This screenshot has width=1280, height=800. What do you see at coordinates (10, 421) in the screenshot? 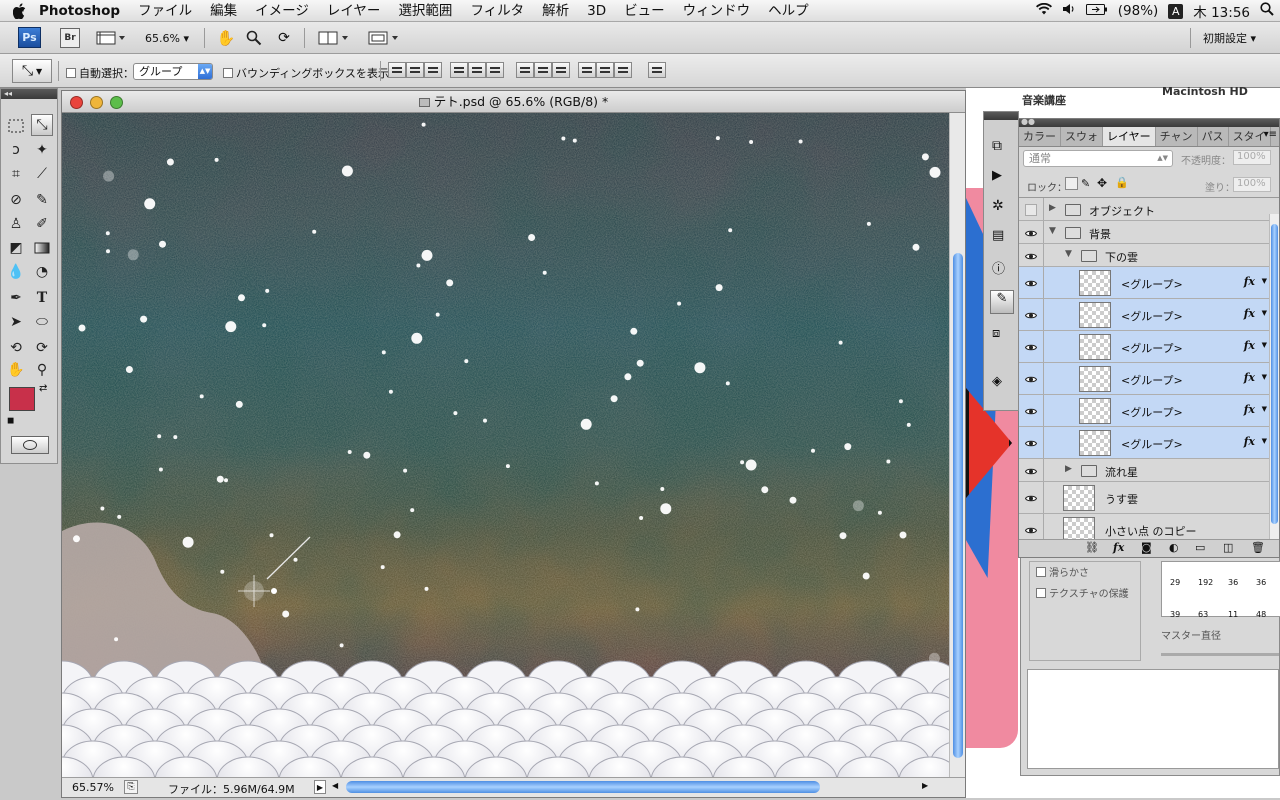
I see `default-colors-icon: ◼` at bounding box center [10, 421].